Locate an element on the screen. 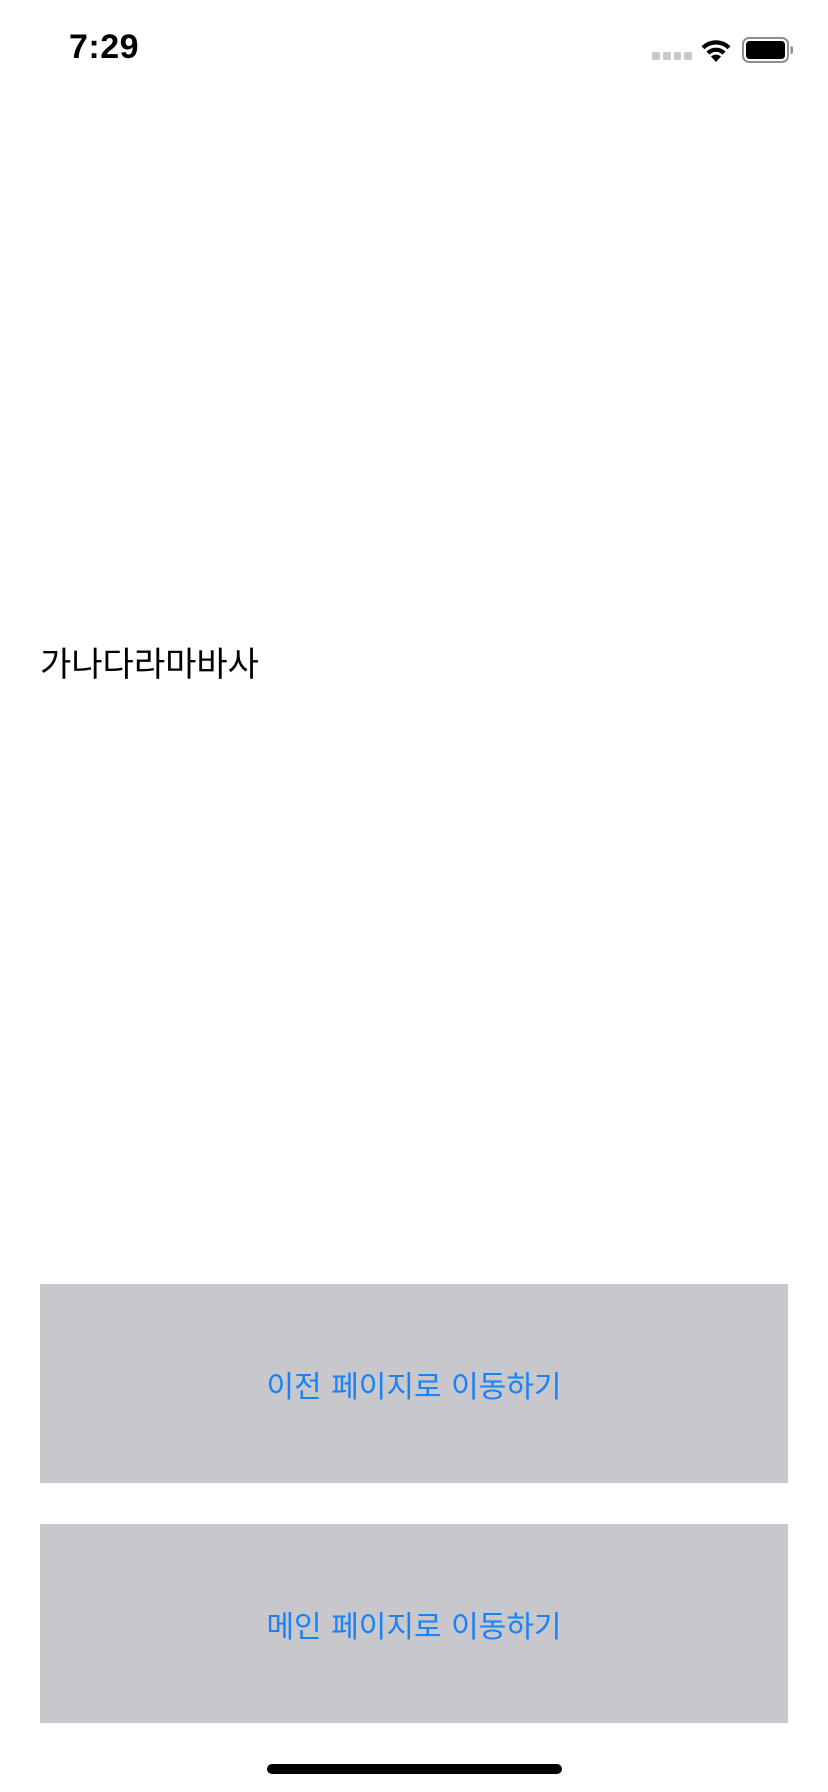 Image resolution: width=828 pixels, height=1792 pixels. main-label: 가나다라마바사 is located at coordinates (149, 665).